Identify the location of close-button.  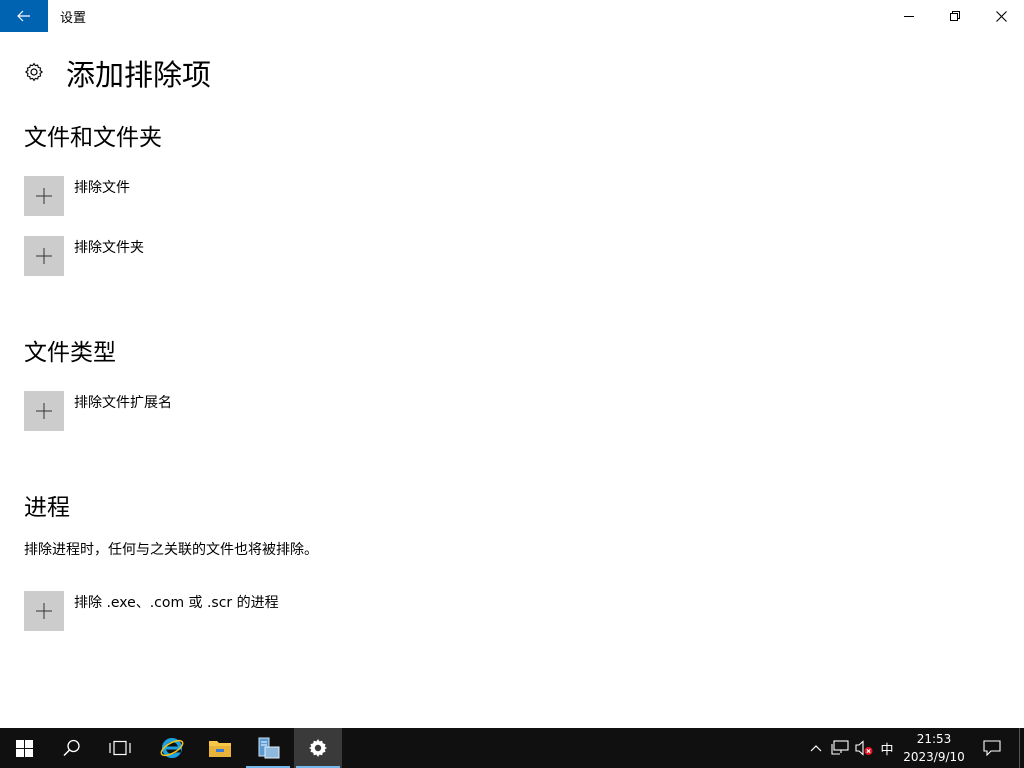
(1001, 16).